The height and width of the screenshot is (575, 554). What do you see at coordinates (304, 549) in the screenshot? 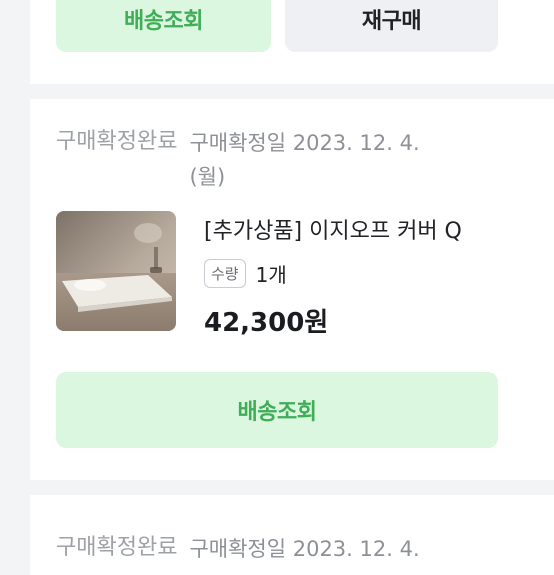
I see `next-purchase-confirm-date: 구매확정일 2023. 12. 4.` at bounding box center [304, 549].